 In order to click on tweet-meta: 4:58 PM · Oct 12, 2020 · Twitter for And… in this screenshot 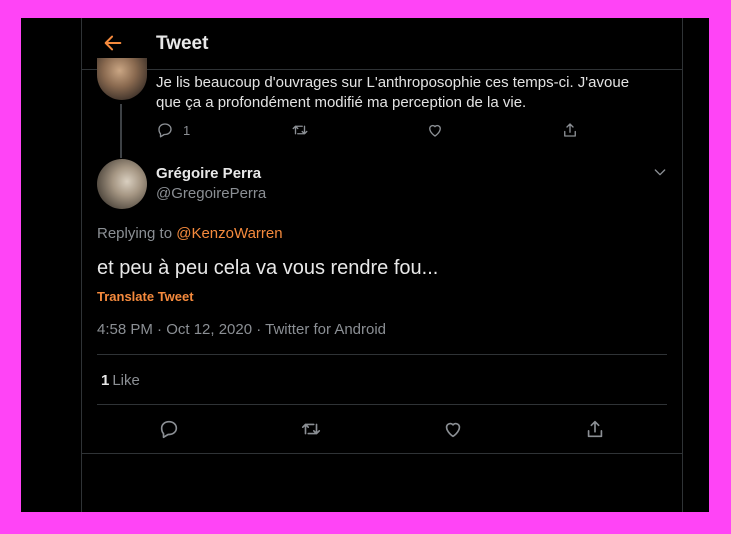, I will do `click(242, 329)`.